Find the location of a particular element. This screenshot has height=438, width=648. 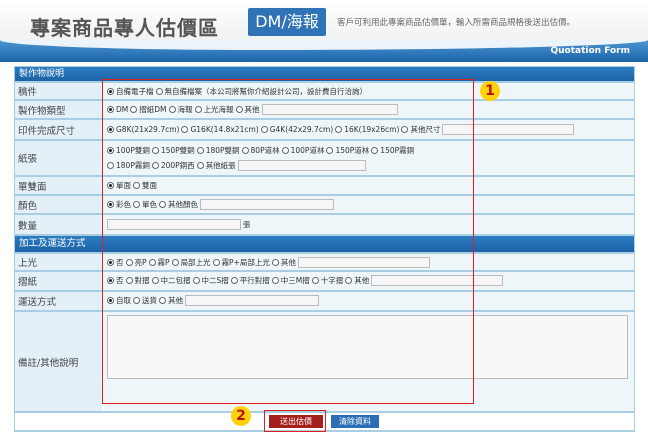

row-label: 上光 is located at coordinates (58, 262).